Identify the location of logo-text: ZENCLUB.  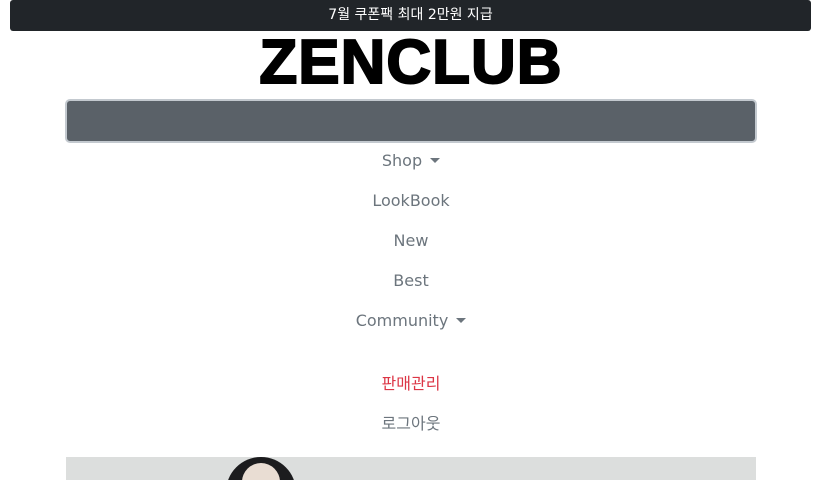
(410, 62).